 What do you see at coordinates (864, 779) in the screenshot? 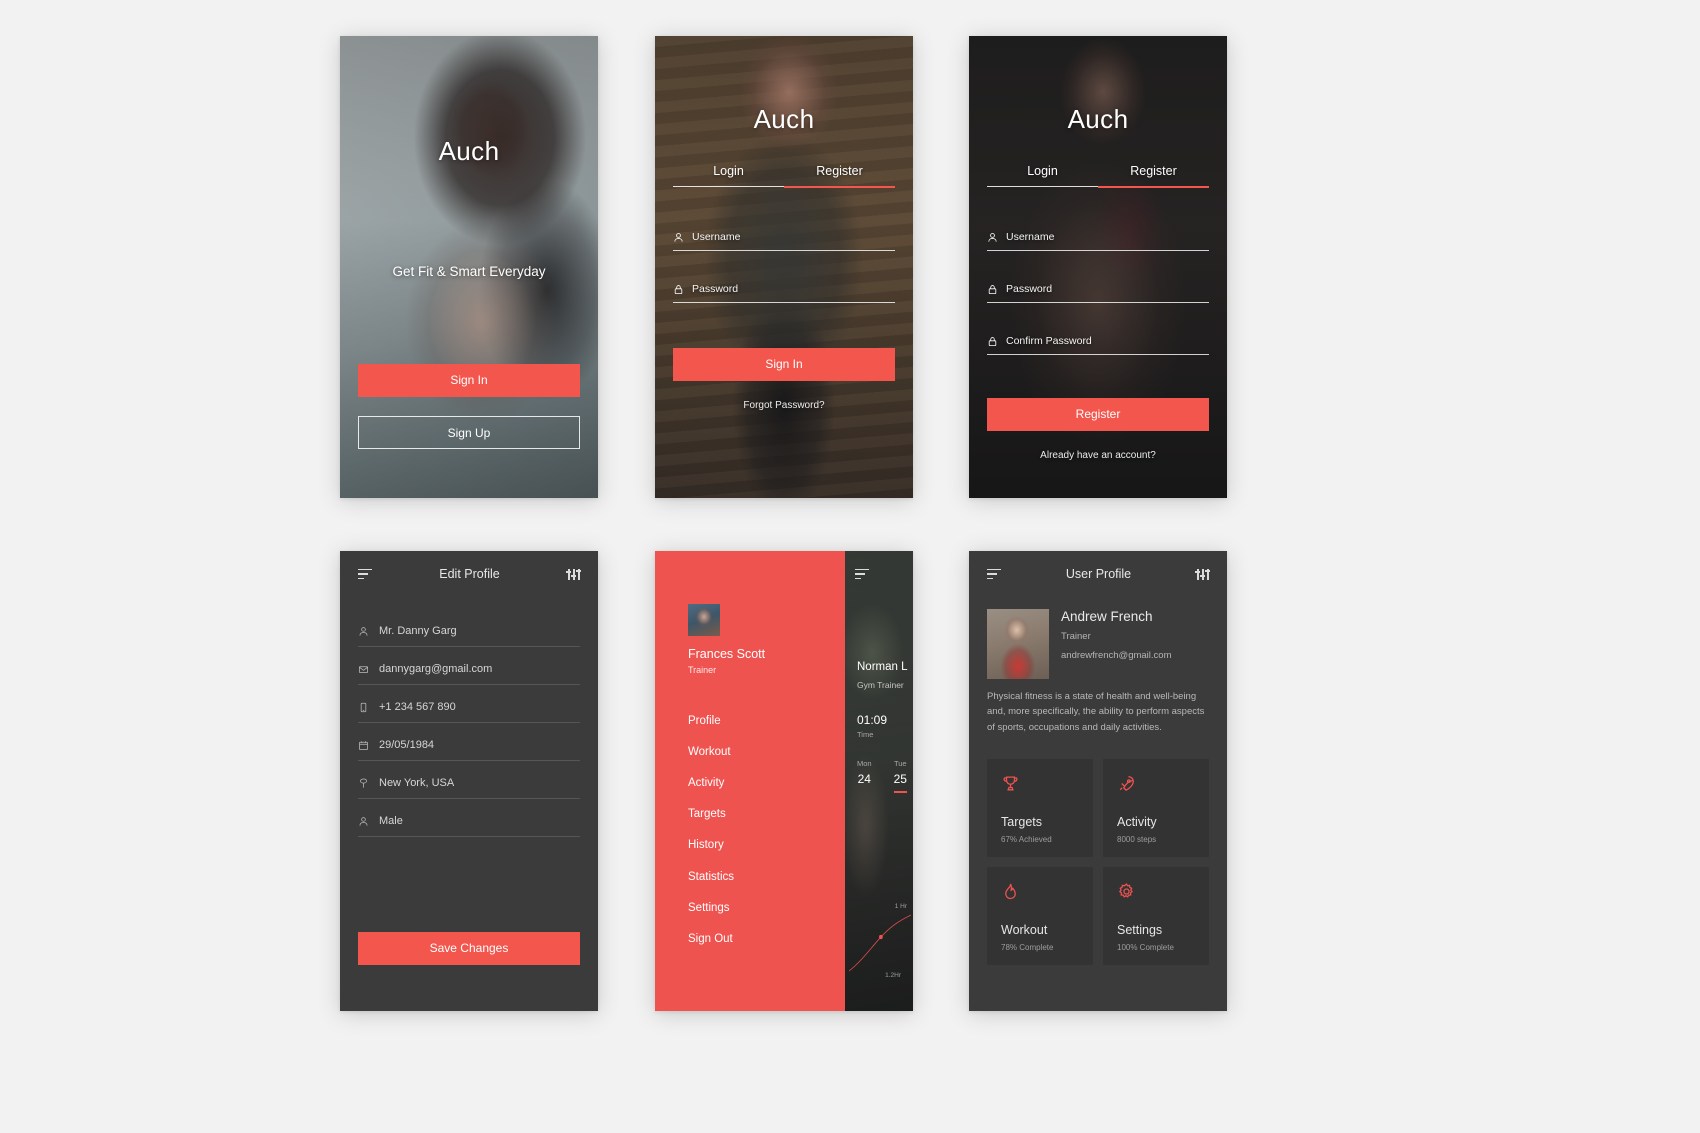
I see `day-chip-mon-number: 24` at bounding box center [864, 779].